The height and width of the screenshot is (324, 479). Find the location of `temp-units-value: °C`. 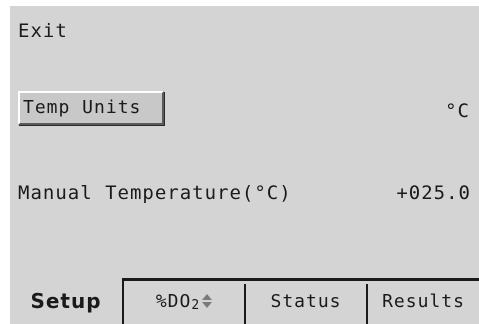

temp-units-value: °C is located at coordinates (457, 111).